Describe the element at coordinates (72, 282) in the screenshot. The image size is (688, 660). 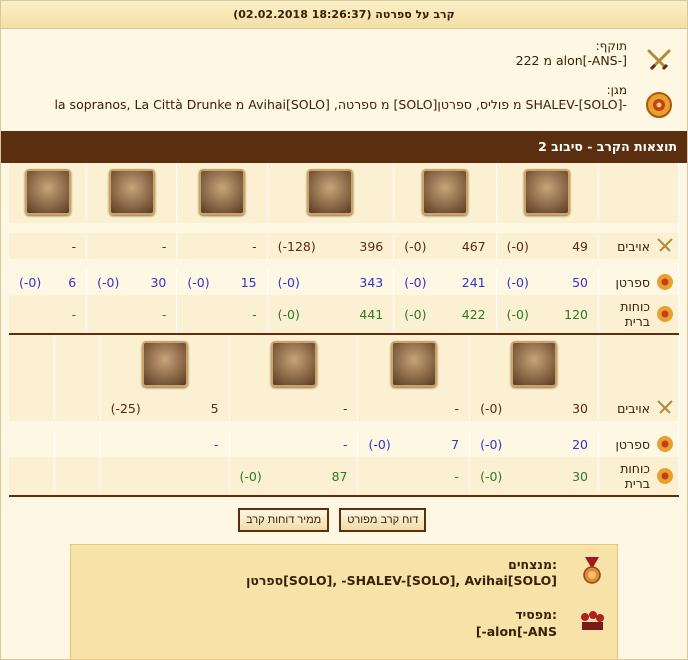
I see `unit-count-value: 6` at that location.